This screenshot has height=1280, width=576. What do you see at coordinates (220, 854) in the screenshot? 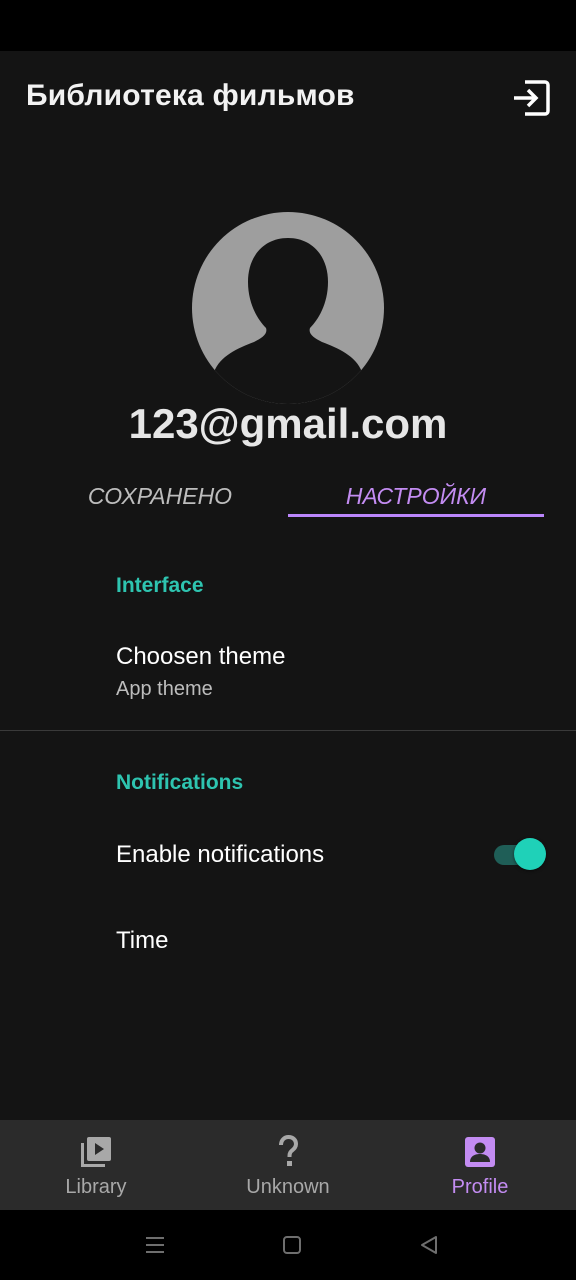
I see `enable-notifications-title: Enable notifications` at bounding box center [220, 854].